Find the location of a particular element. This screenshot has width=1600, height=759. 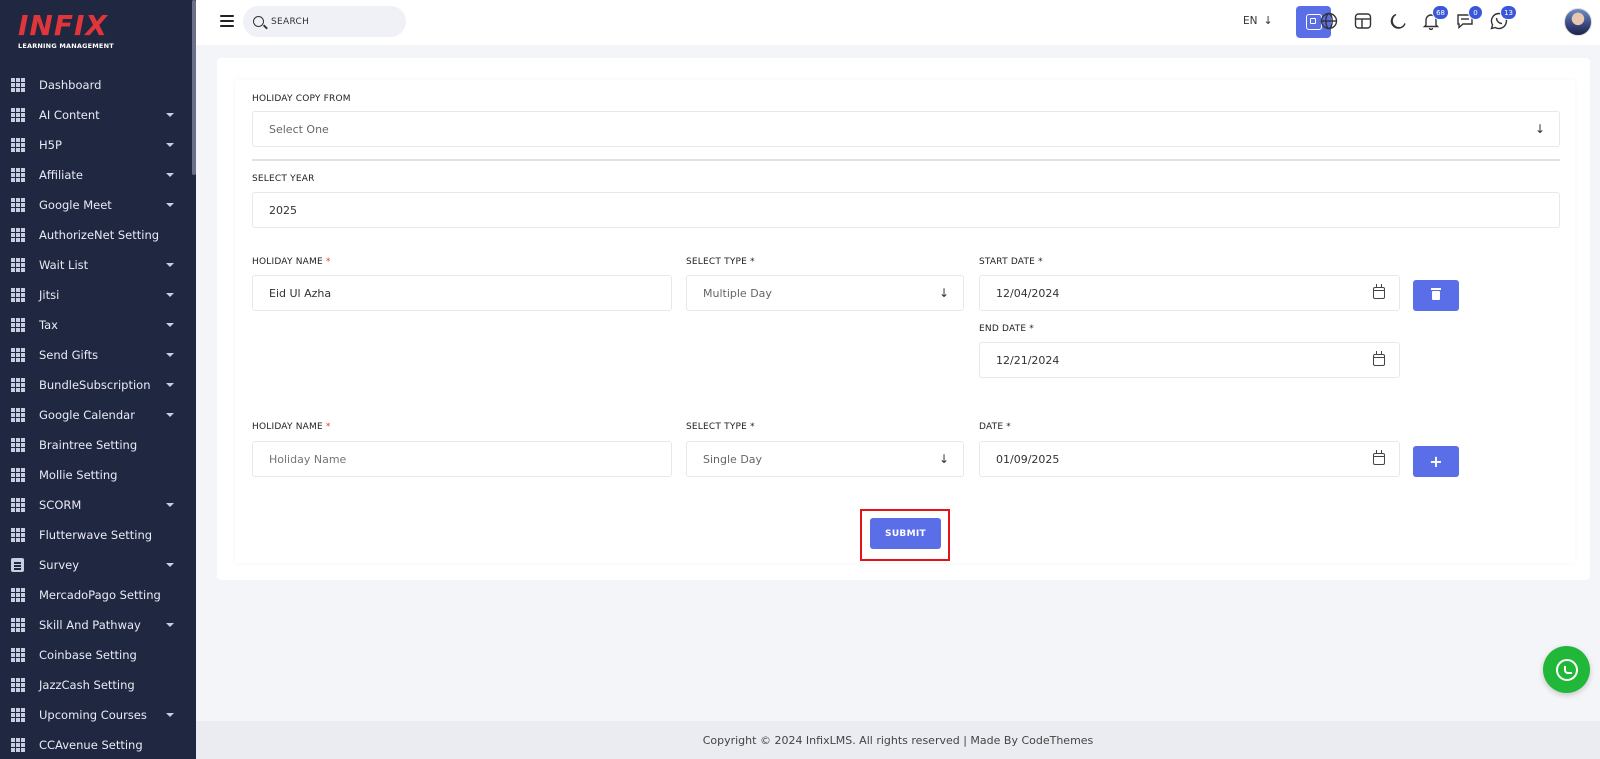

sidebar-item-ccavenue-setting: CCAvenue Setting is located at coordinates (96, 744).